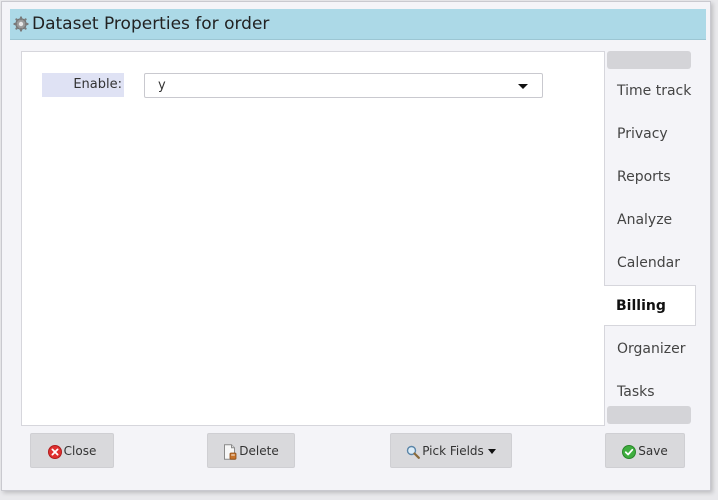 This screenshot has width=718, height=500. Describe the element at coordinates (80, 451) in the screenshot. I see `close-button-label: Close` at that location.